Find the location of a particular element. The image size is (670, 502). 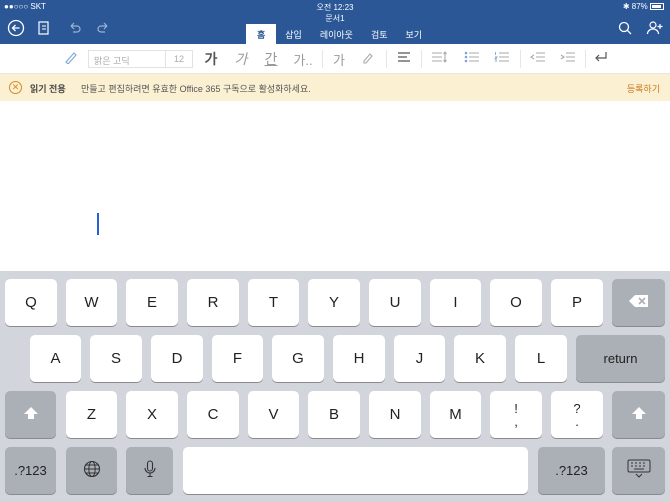

key-x: X is located at coordinates (152, 414).